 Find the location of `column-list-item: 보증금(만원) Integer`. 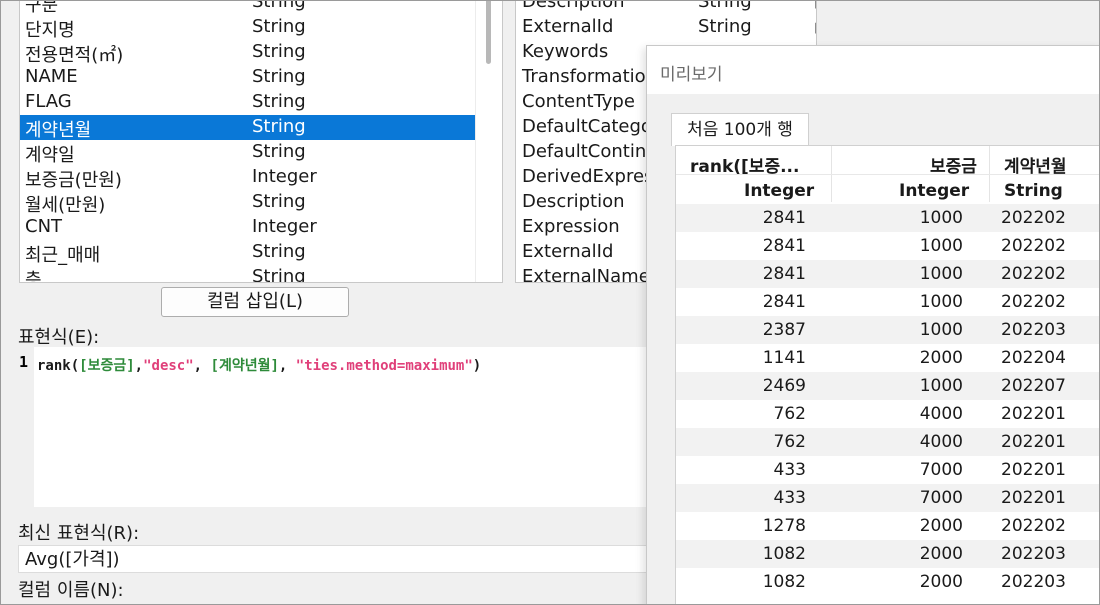

column-list-item: 보증금(만원) Integer is located at coordinates (247, 178).